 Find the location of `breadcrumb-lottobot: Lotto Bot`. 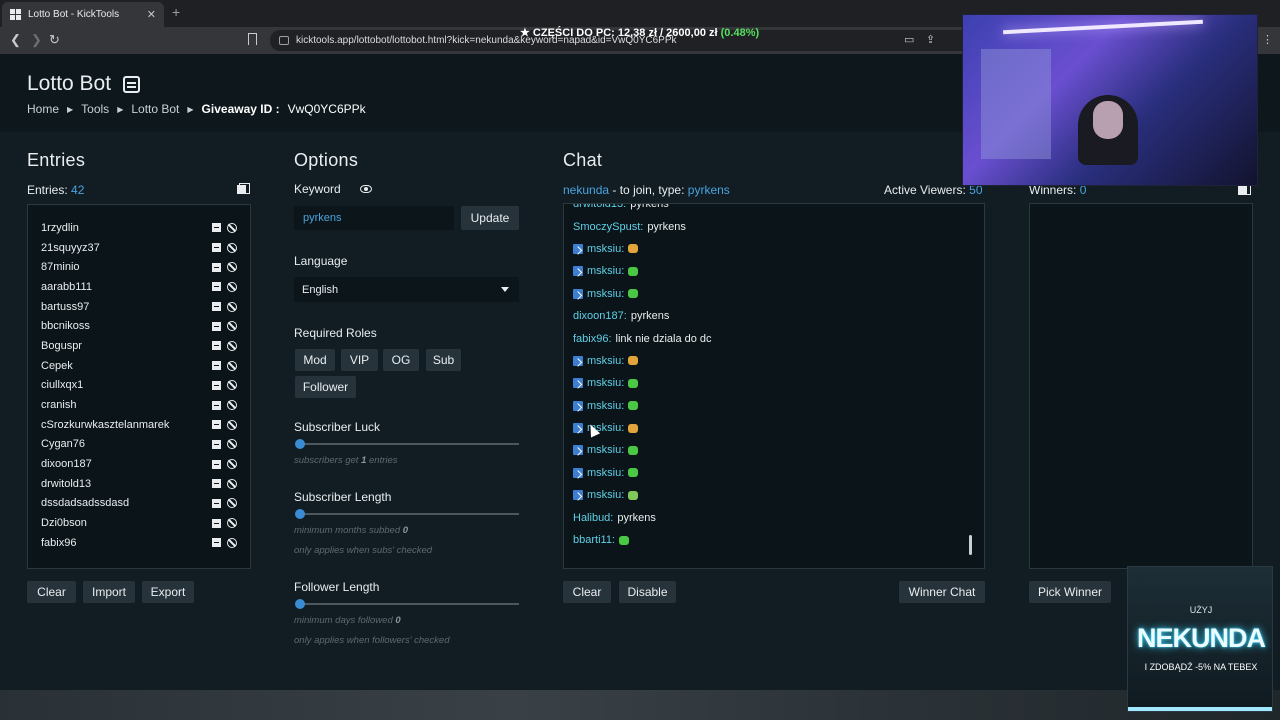

breadcrumb-lottobot: Lotto Bot is located at coordinates (155, 109).